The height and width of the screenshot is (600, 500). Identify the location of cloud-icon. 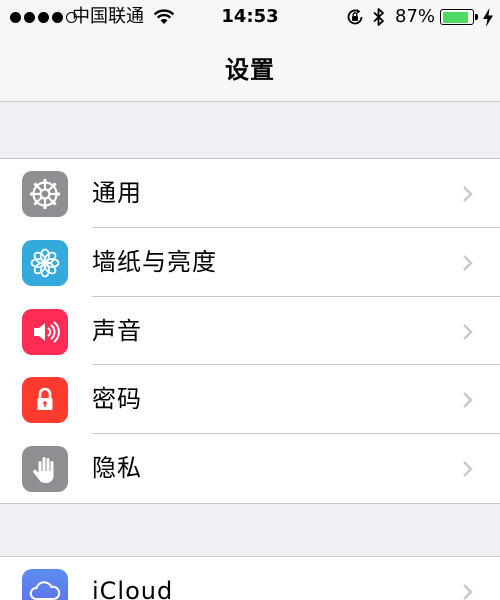
(45, 584).